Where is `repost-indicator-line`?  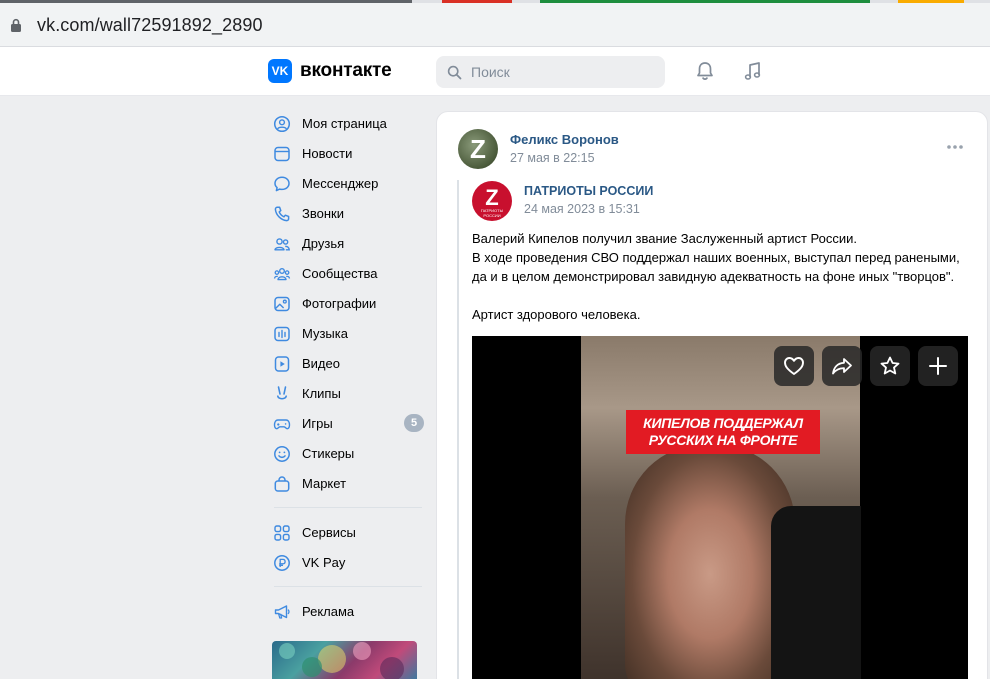 repost-indicator-line is located at coordinates (458, 429).